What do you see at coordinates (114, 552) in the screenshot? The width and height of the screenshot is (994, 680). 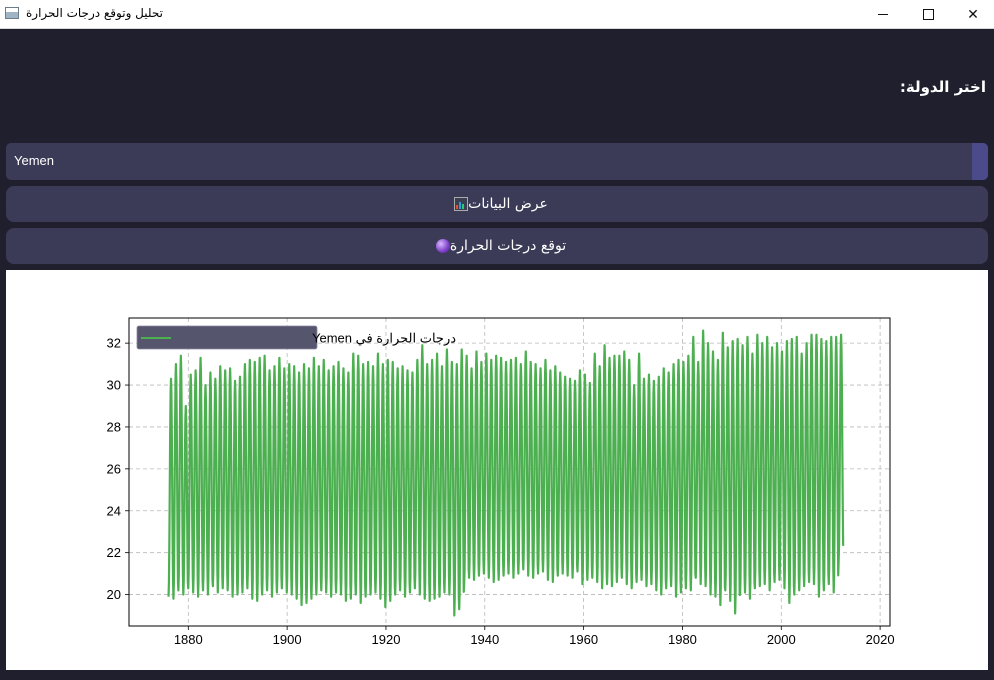 I see `y-tick-label: 22` at bounding box center [114, 552].